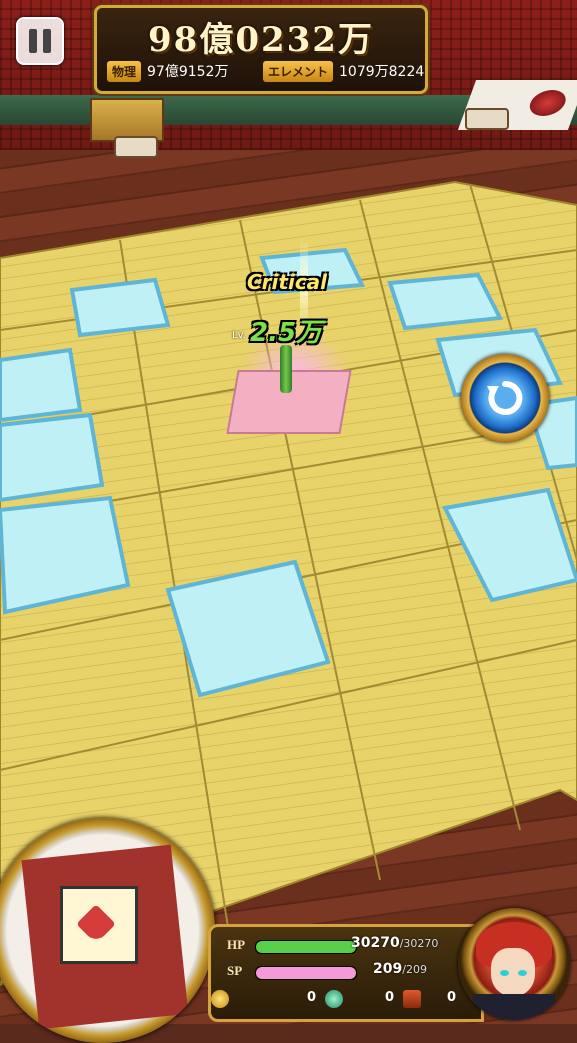  What do you see at coordinates (452, 997) in the screenshot?
I see `chest-count: 0` at bounding box center [452, 997].